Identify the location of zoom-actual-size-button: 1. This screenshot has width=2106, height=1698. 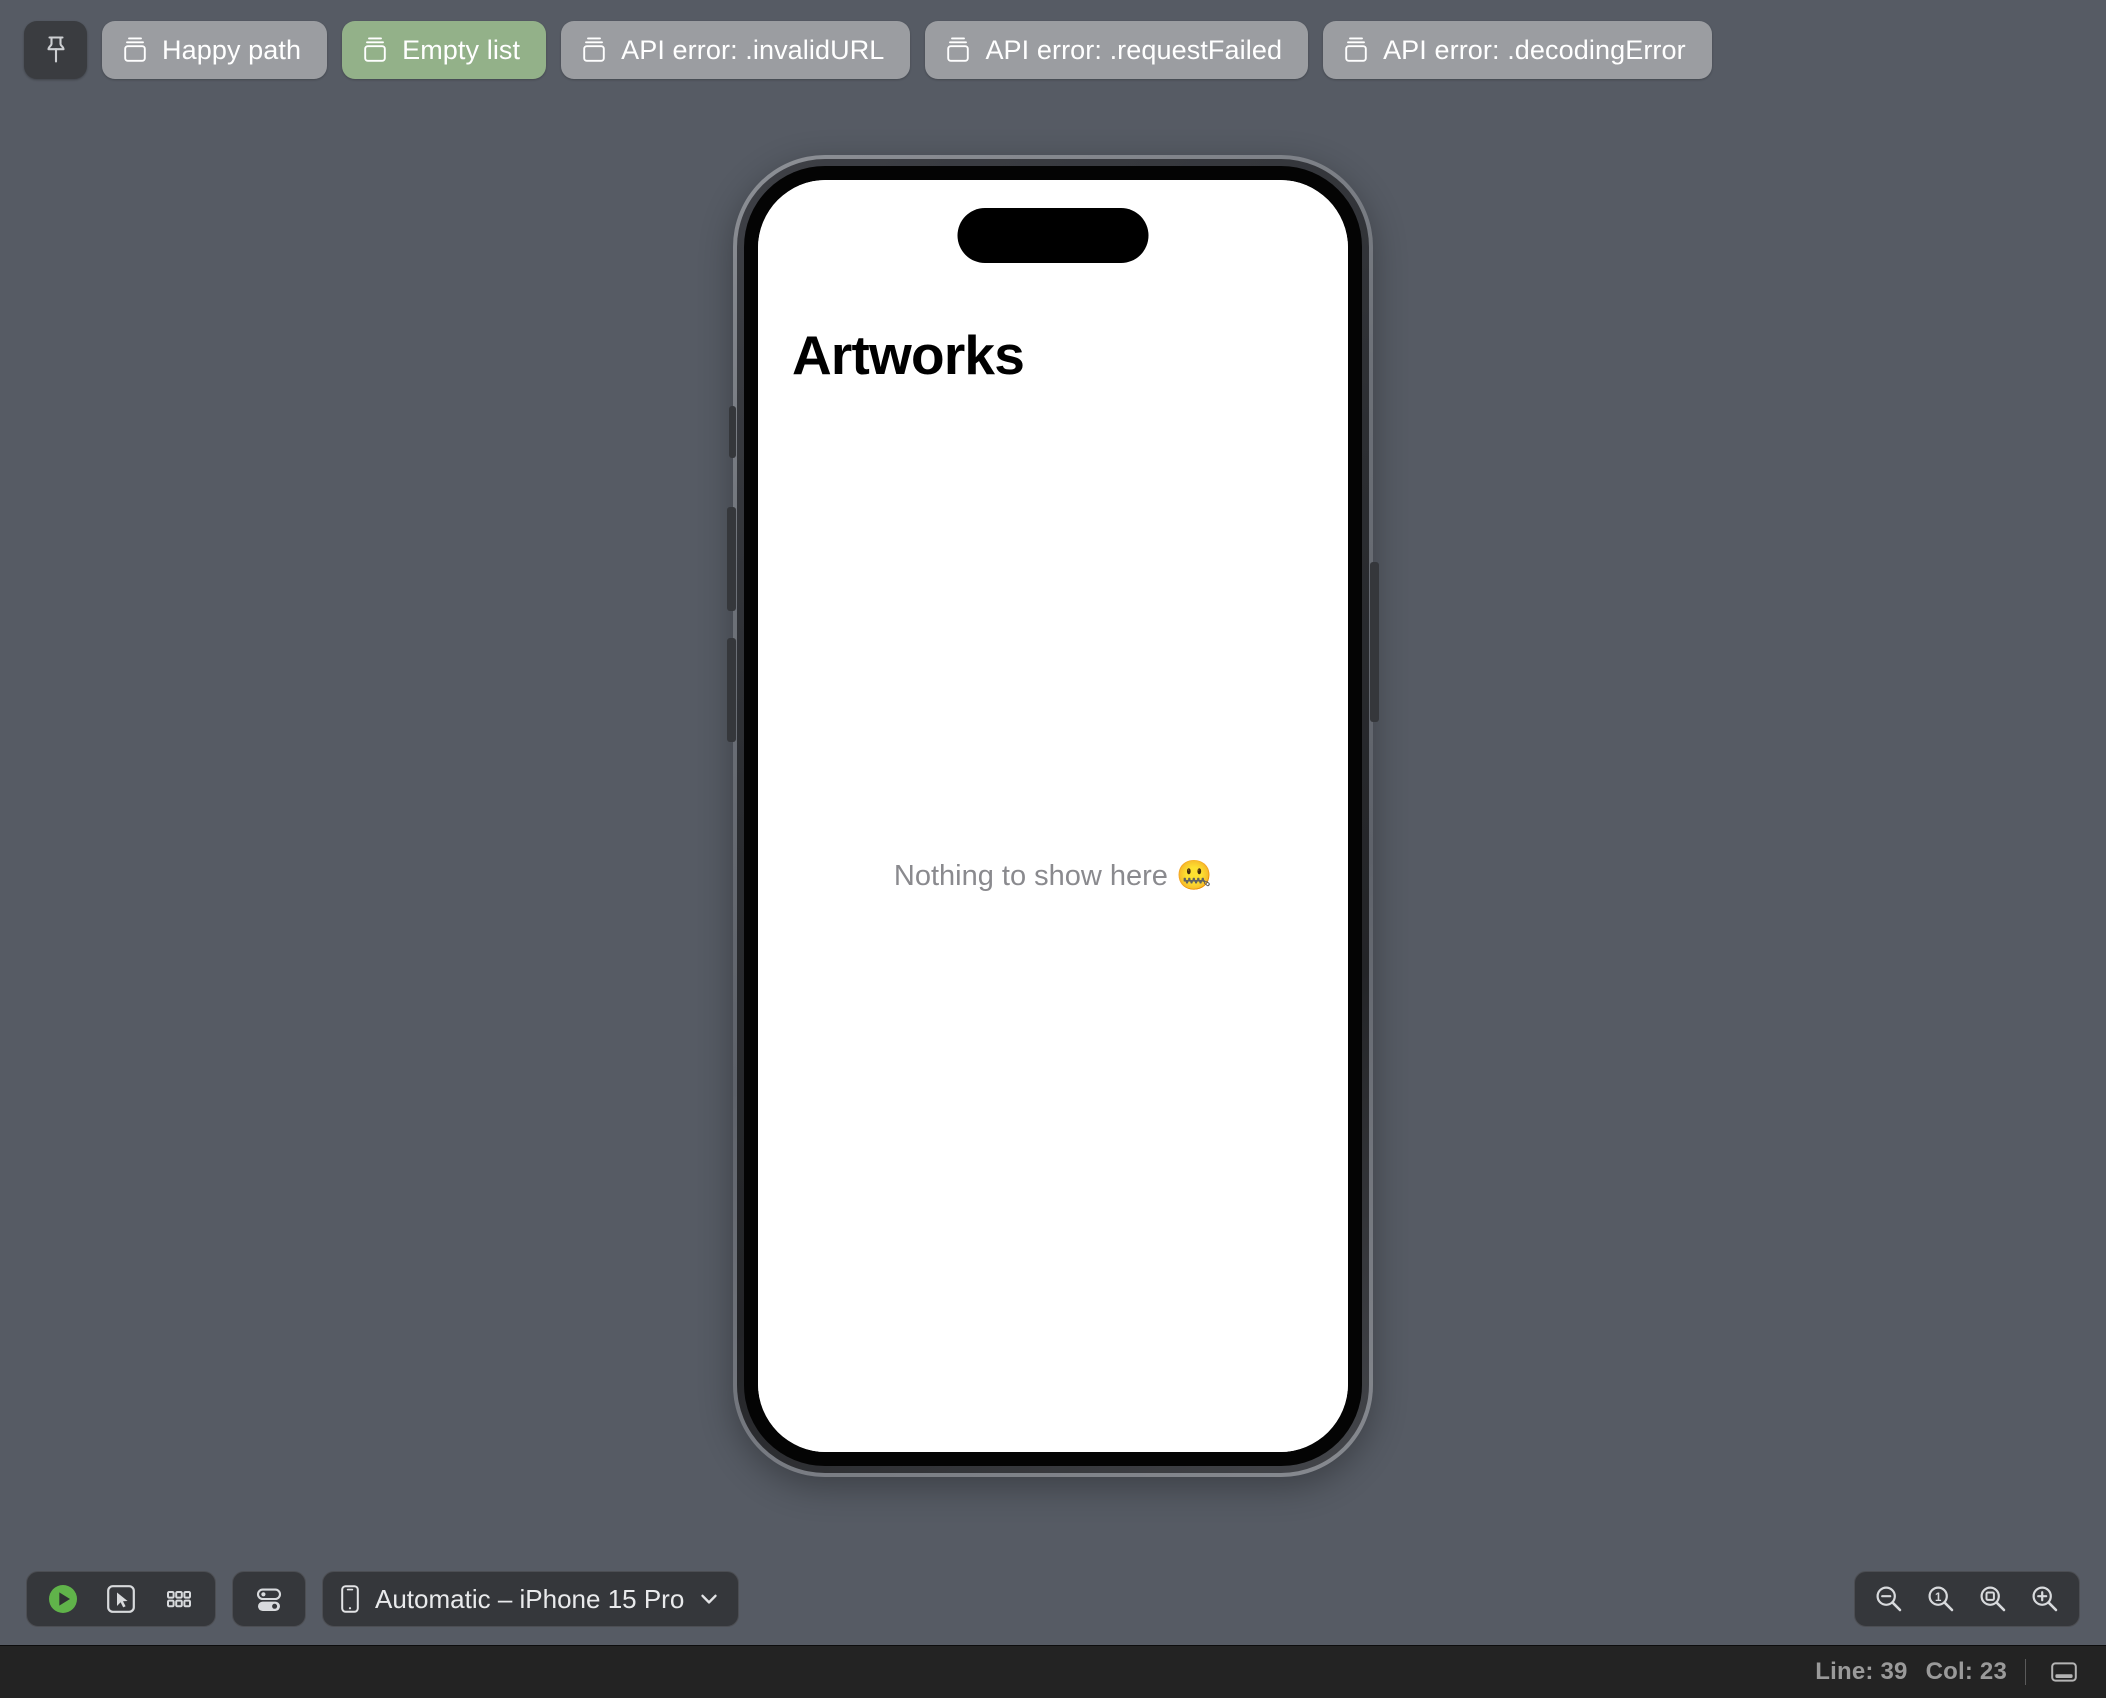
(1941, 1599).